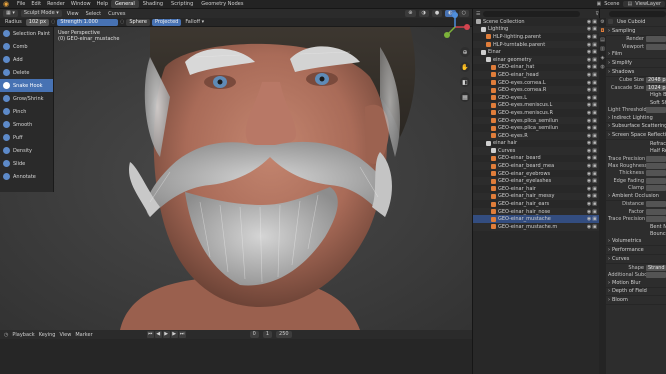 Image resolution: width=666 pixels, height=374 pixels. Describe the element at coordinates (26, 72) in the screenshot. I see `tool-delete: Delete` at that location.